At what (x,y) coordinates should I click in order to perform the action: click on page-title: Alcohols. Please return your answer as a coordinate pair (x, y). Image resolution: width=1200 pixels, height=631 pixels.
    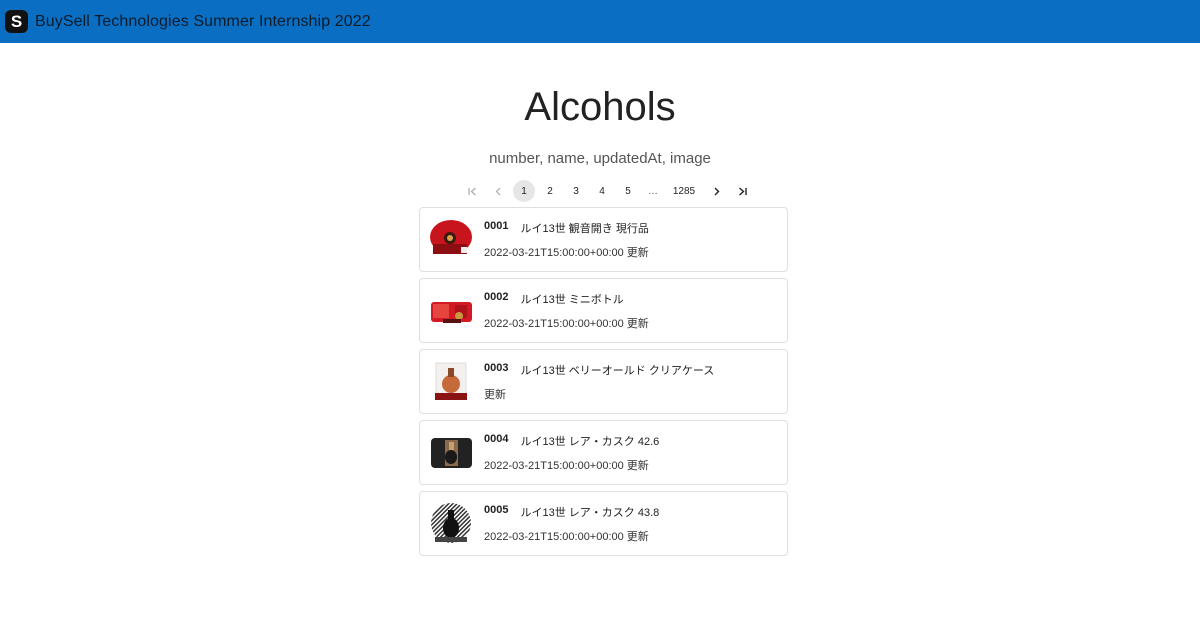
    Looking at the image, I should click on (600, 107).